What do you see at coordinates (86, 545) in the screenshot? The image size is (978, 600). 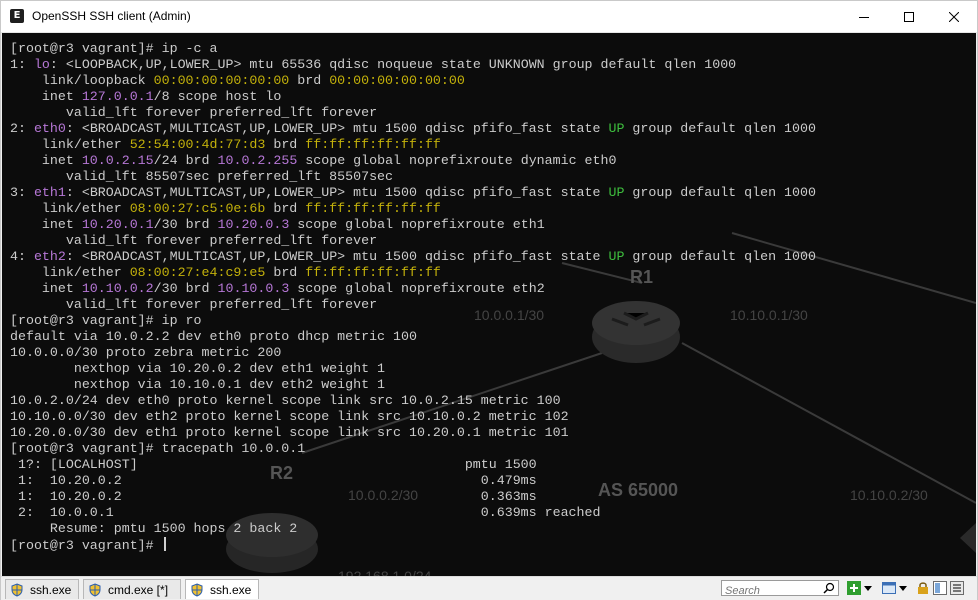 I see `terminal-text-segment: [root@r3 vagrant]#` at bounding box center [86, 545].